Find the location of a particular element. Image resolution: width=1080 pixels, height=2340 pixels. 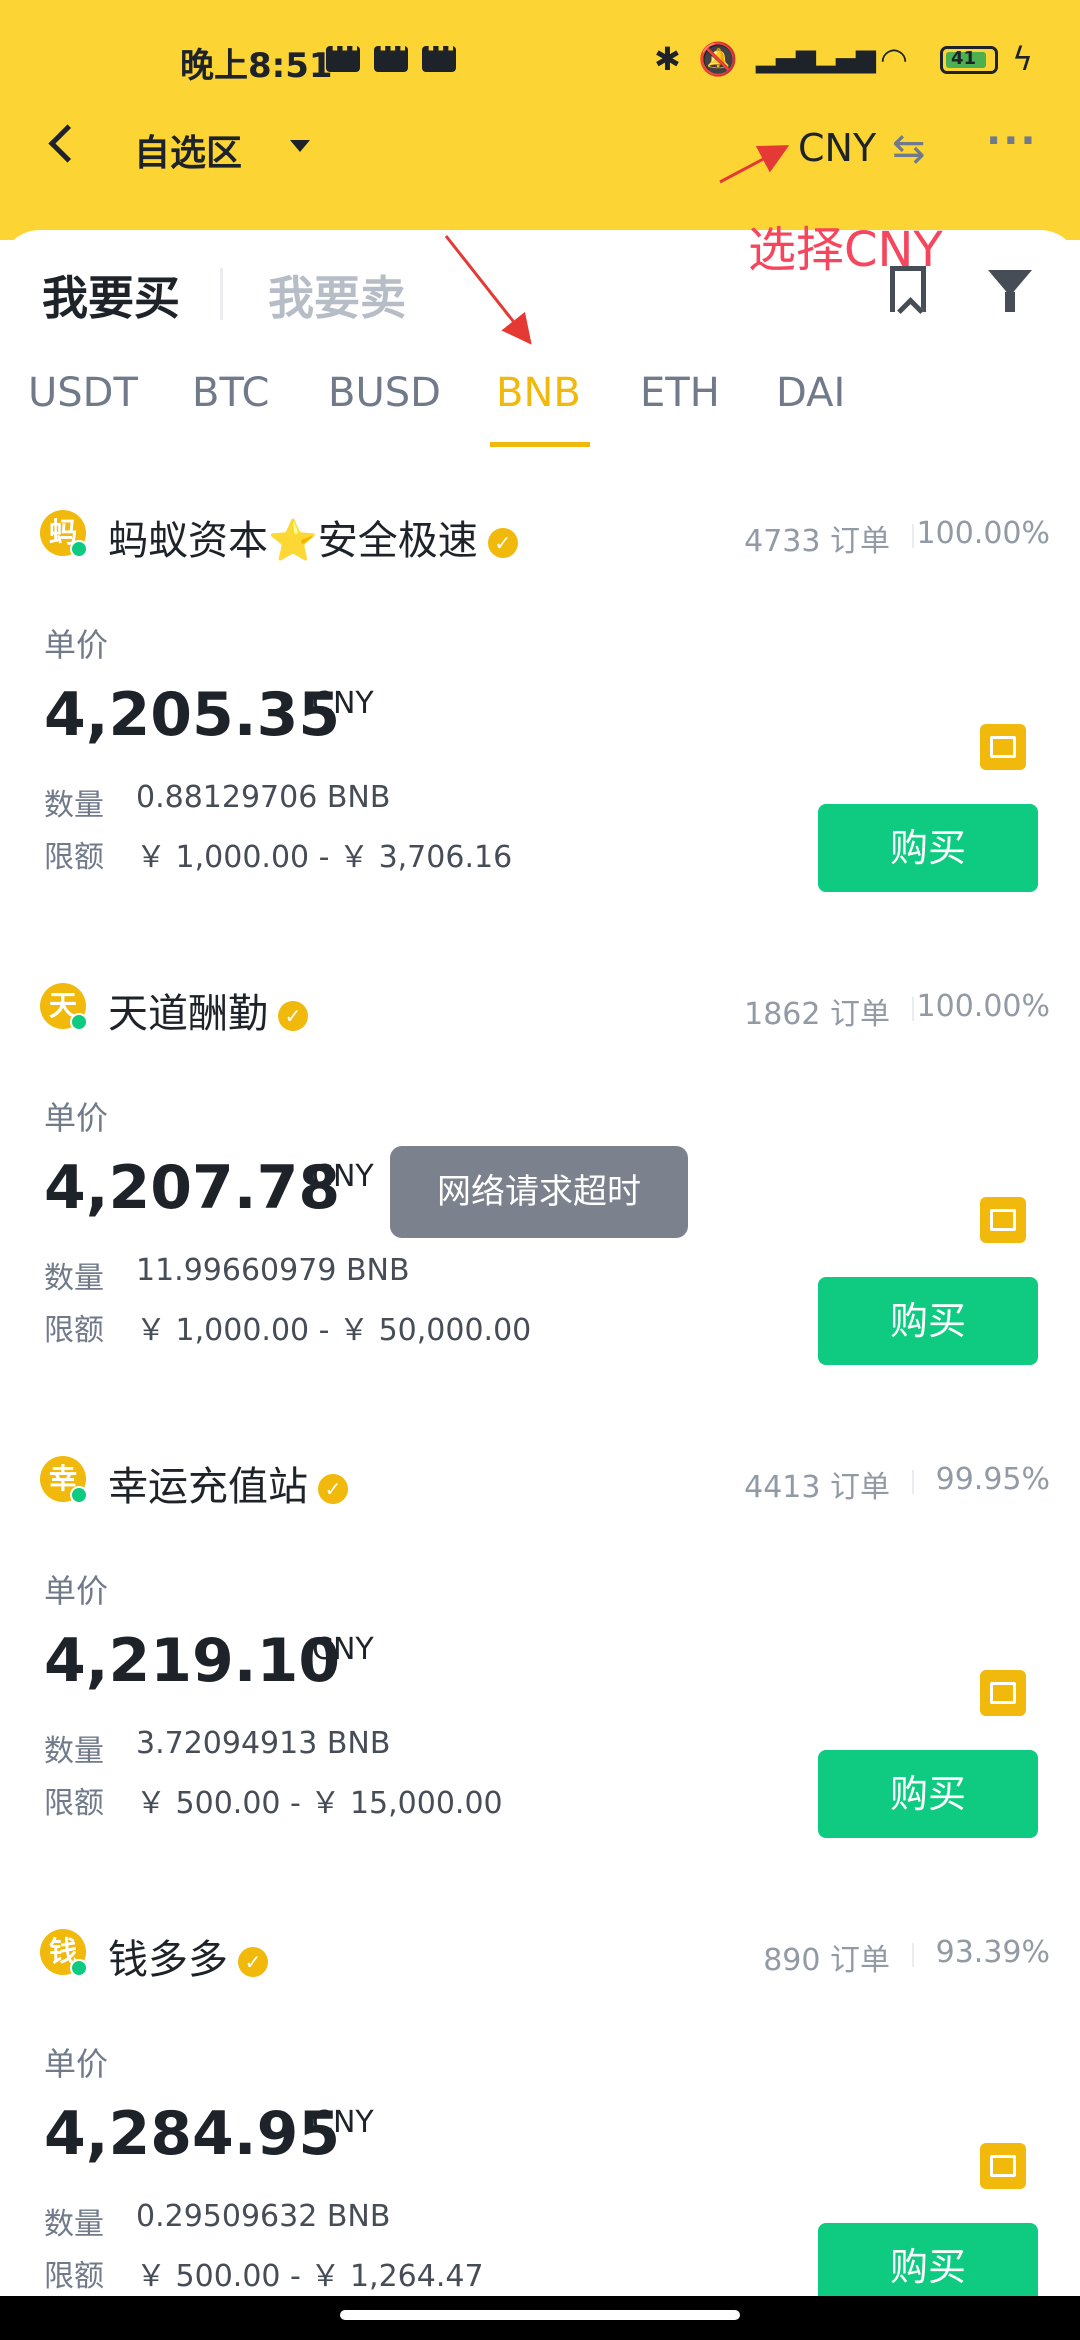

merchant-name-text: 钱多多 is located at coordinates (168, 1960).